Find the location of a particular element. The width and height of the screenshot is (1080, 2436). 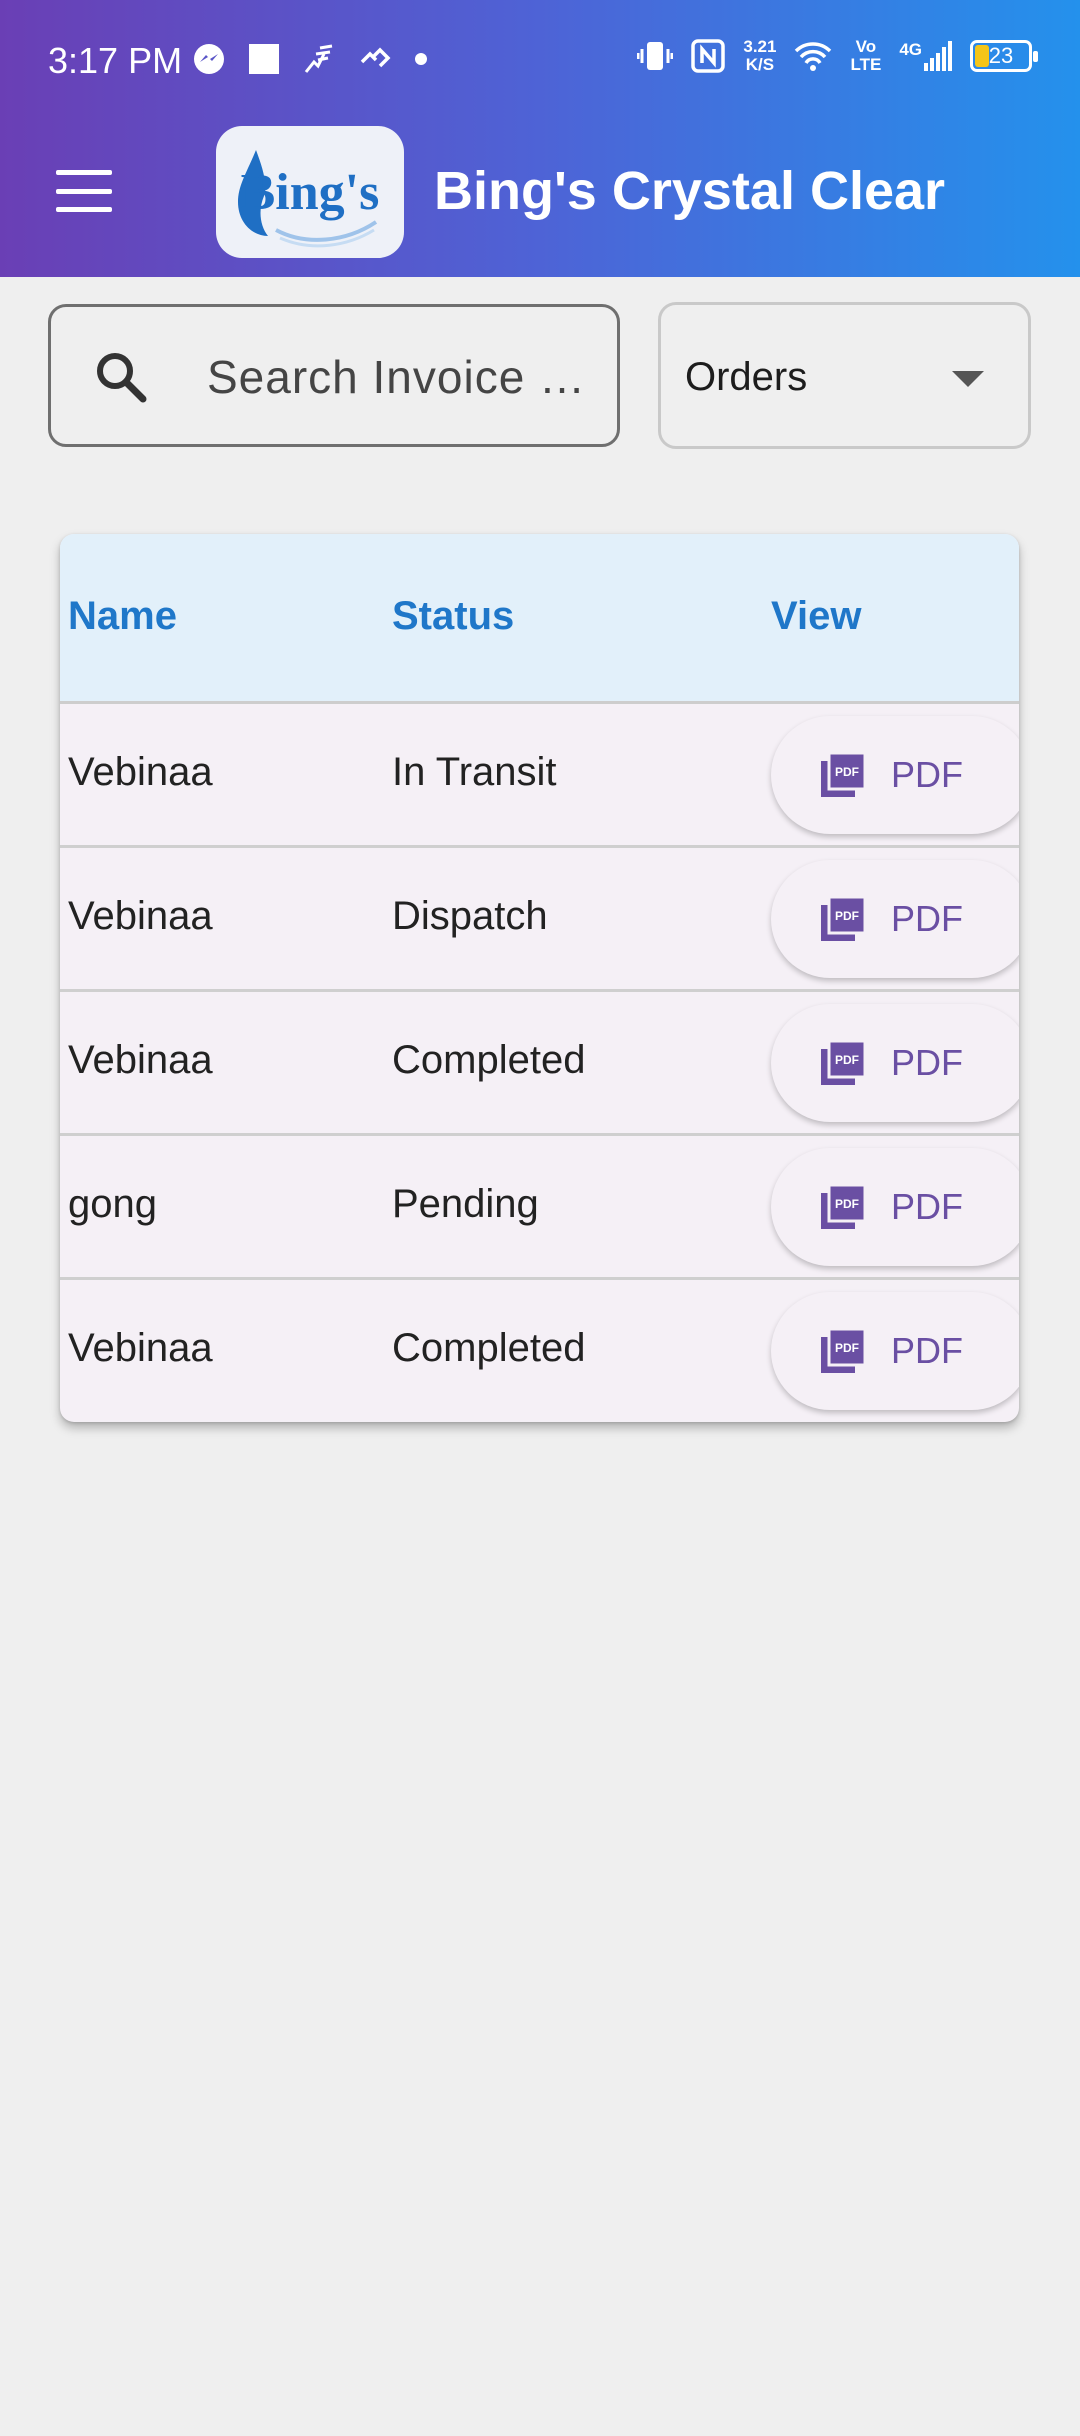

search-icon is located at coordinates (122, 378).